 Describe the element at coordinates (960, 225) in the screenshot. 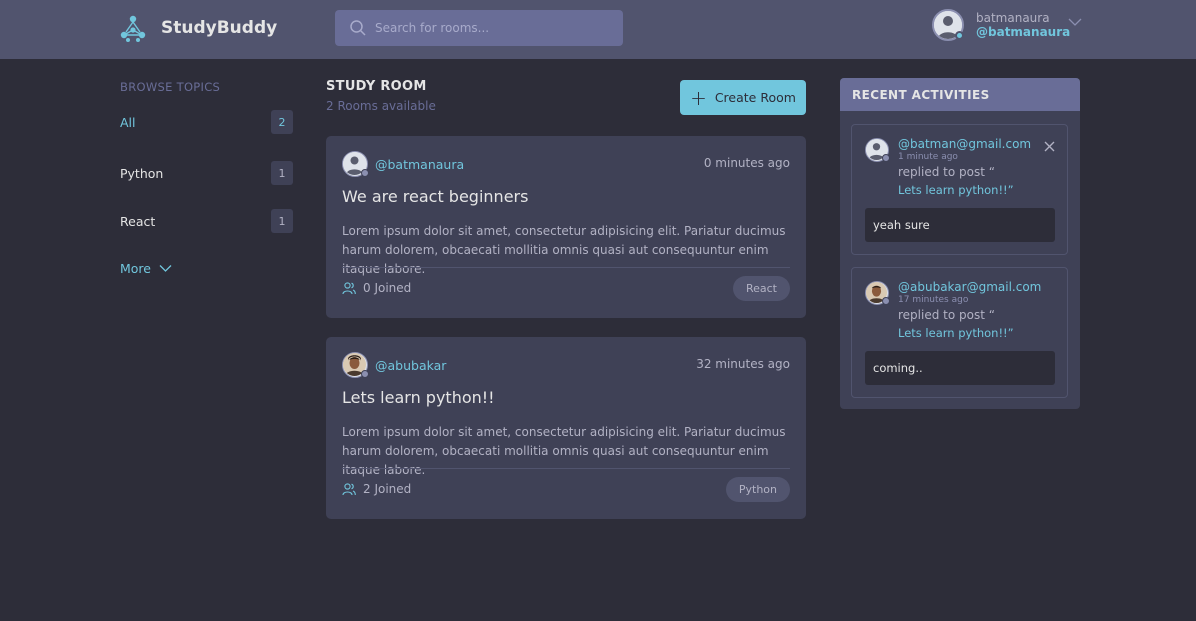

I see `activity-reply: yeah sure` at that location.